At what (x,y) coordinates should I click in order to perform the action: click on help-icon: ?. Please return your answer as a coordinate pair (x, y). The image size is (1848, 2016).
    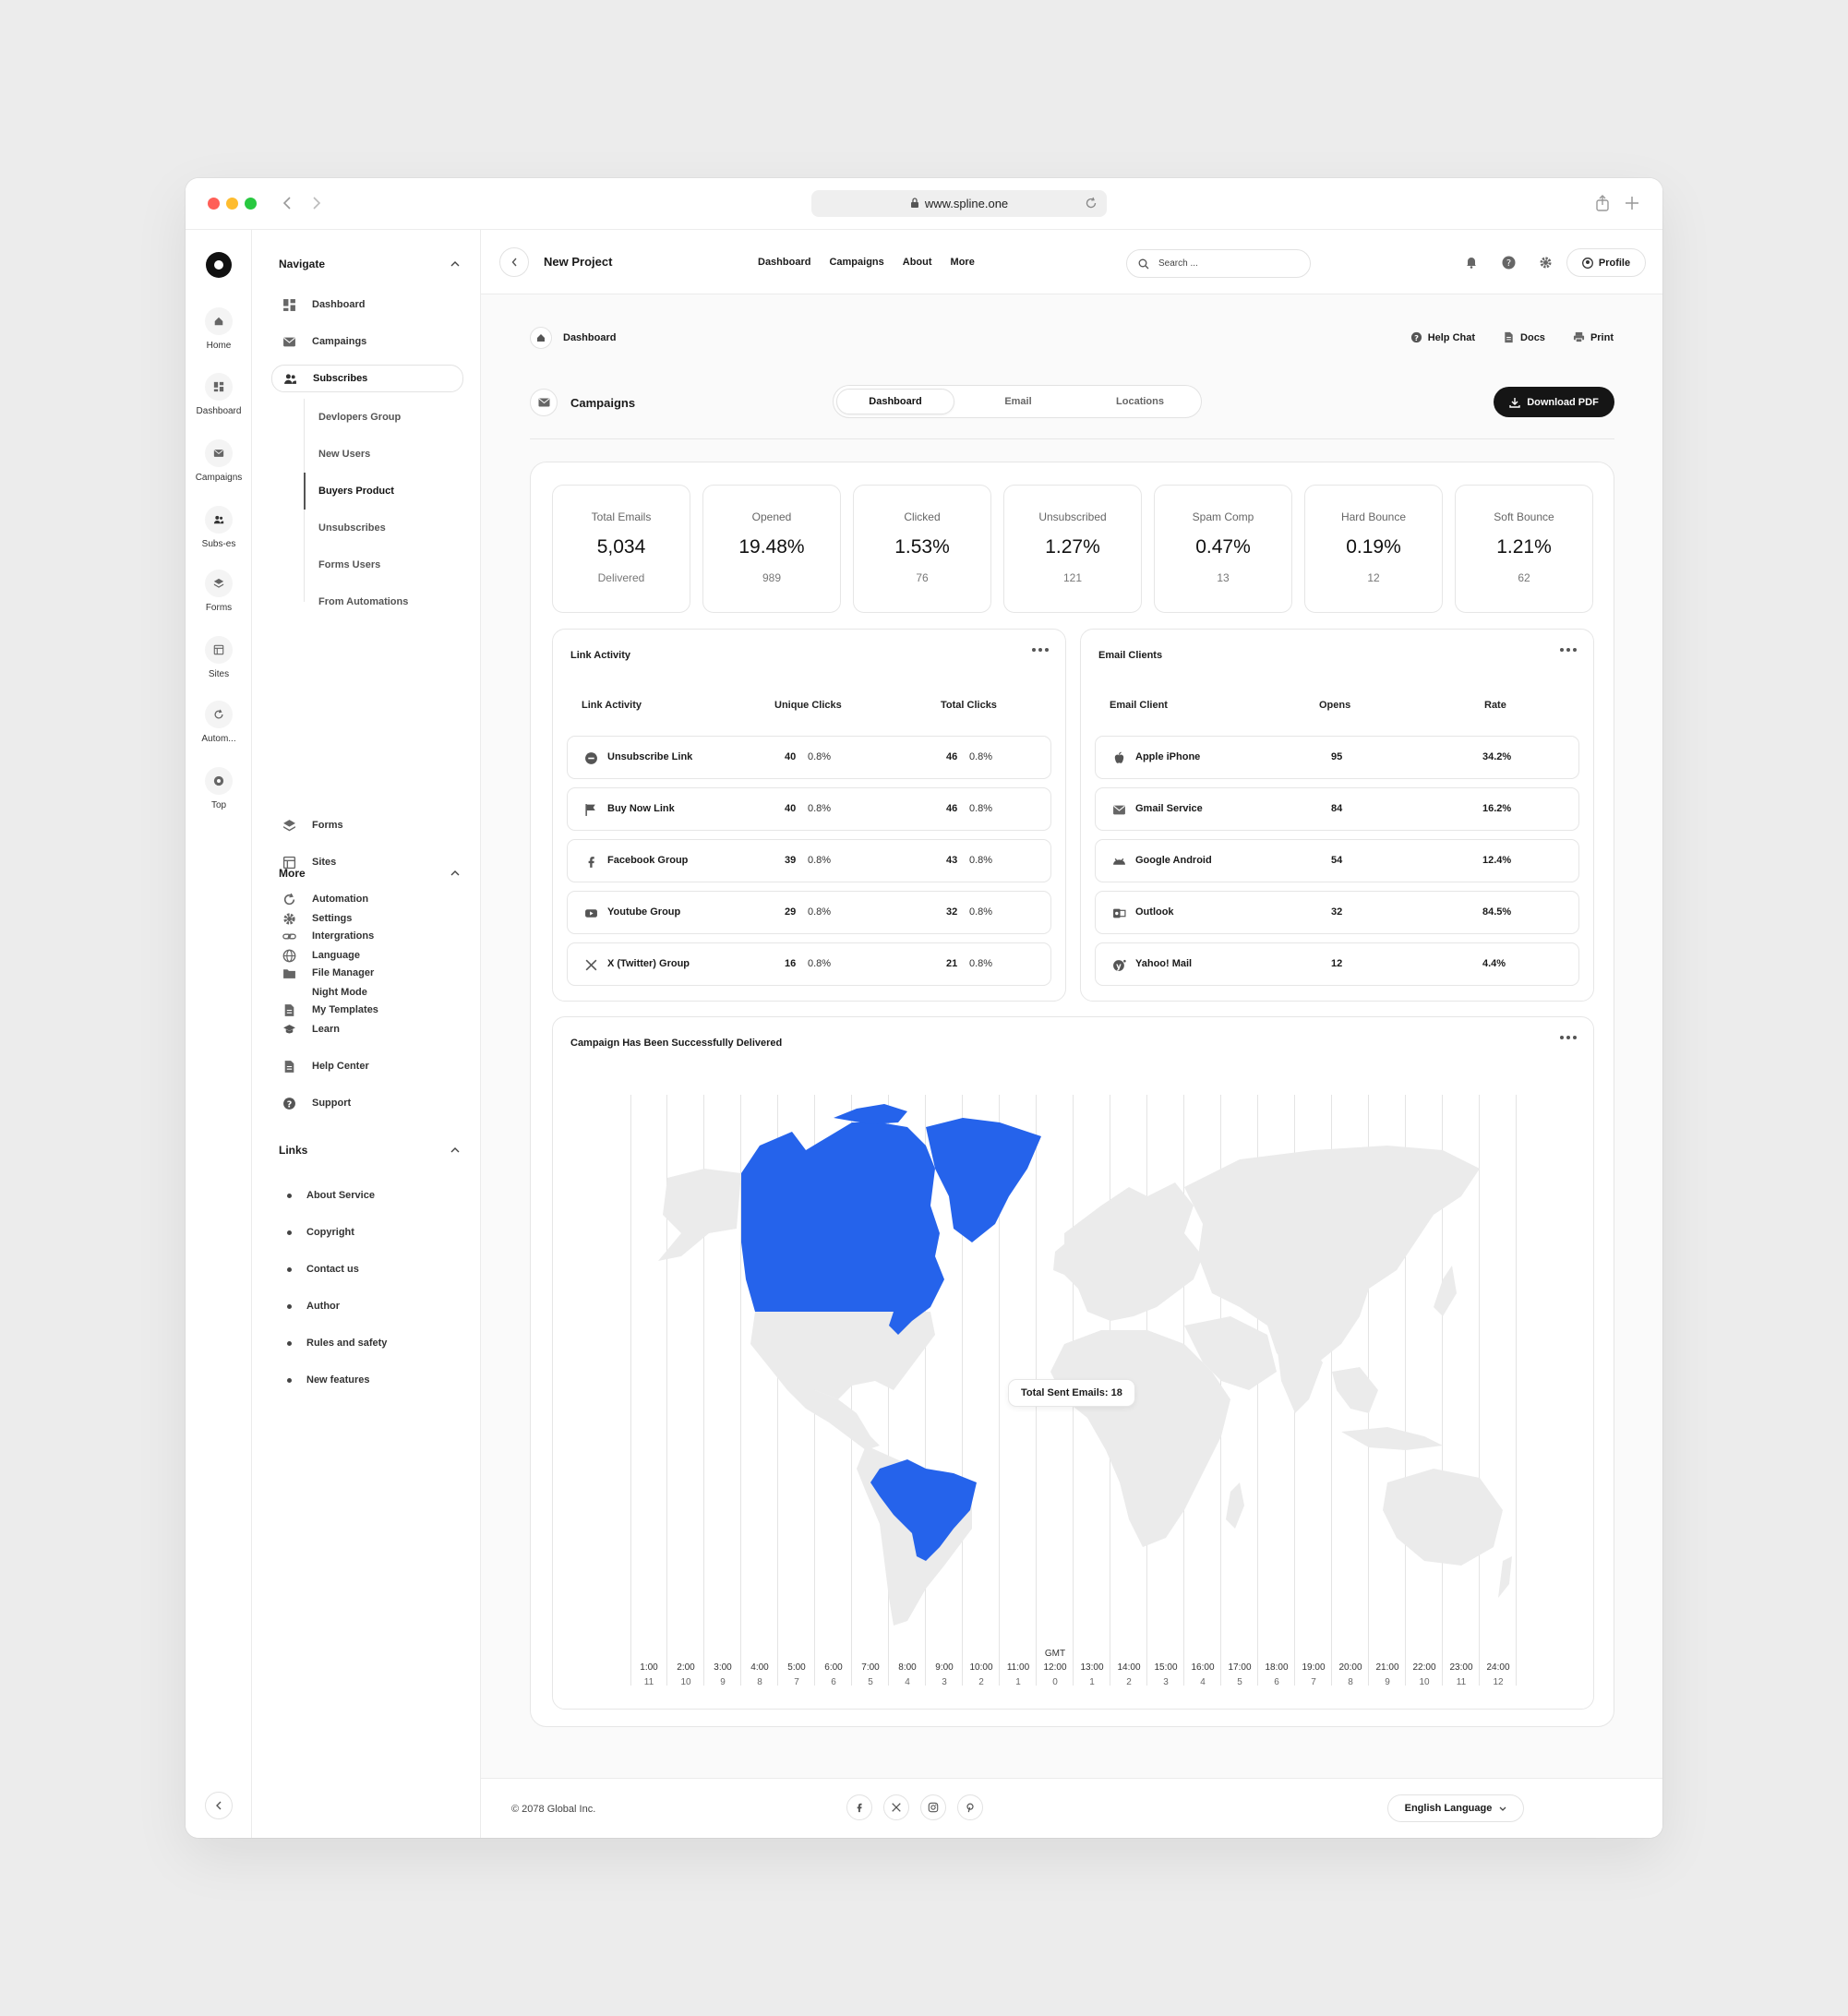
    Looking at the image, I should click on (1509, 265).